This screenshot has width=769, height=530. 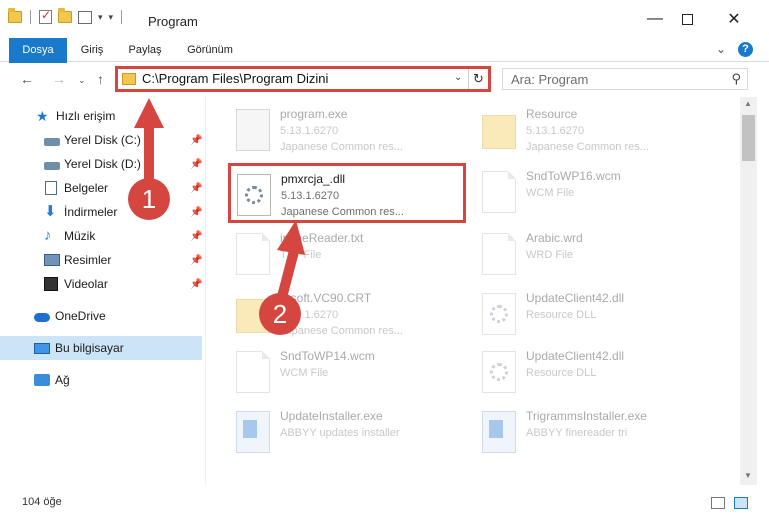 I want to click on sidebar-item-label: Hızlı erişim, so click(x=86, y=116).